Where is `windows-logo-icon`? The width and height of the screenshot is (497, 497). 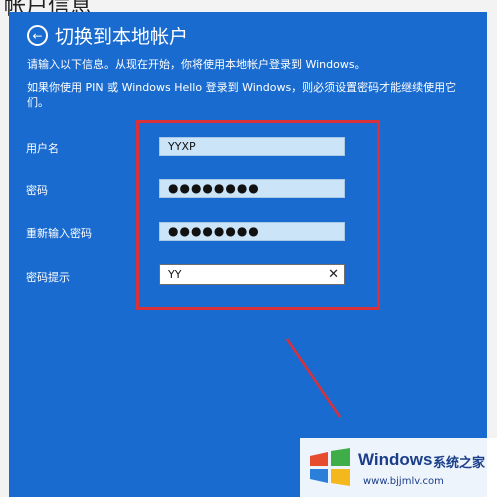 windows-logo-icon is located at coordinates (330, 467).